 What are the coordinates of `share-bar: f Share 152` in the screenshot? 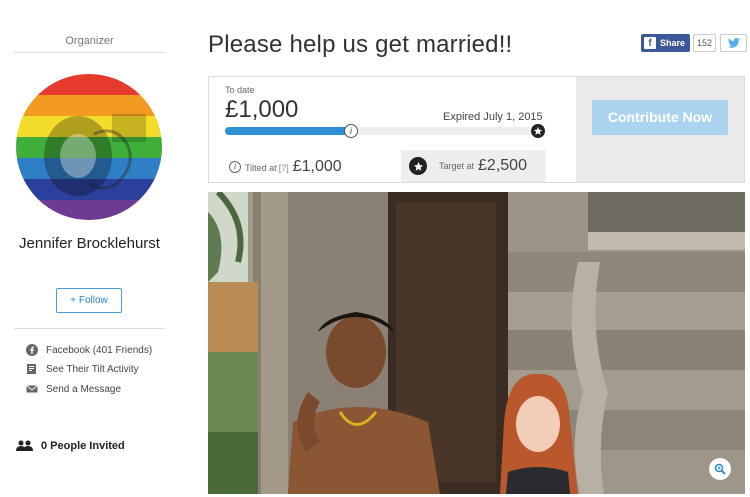 It's located at (694, 43).